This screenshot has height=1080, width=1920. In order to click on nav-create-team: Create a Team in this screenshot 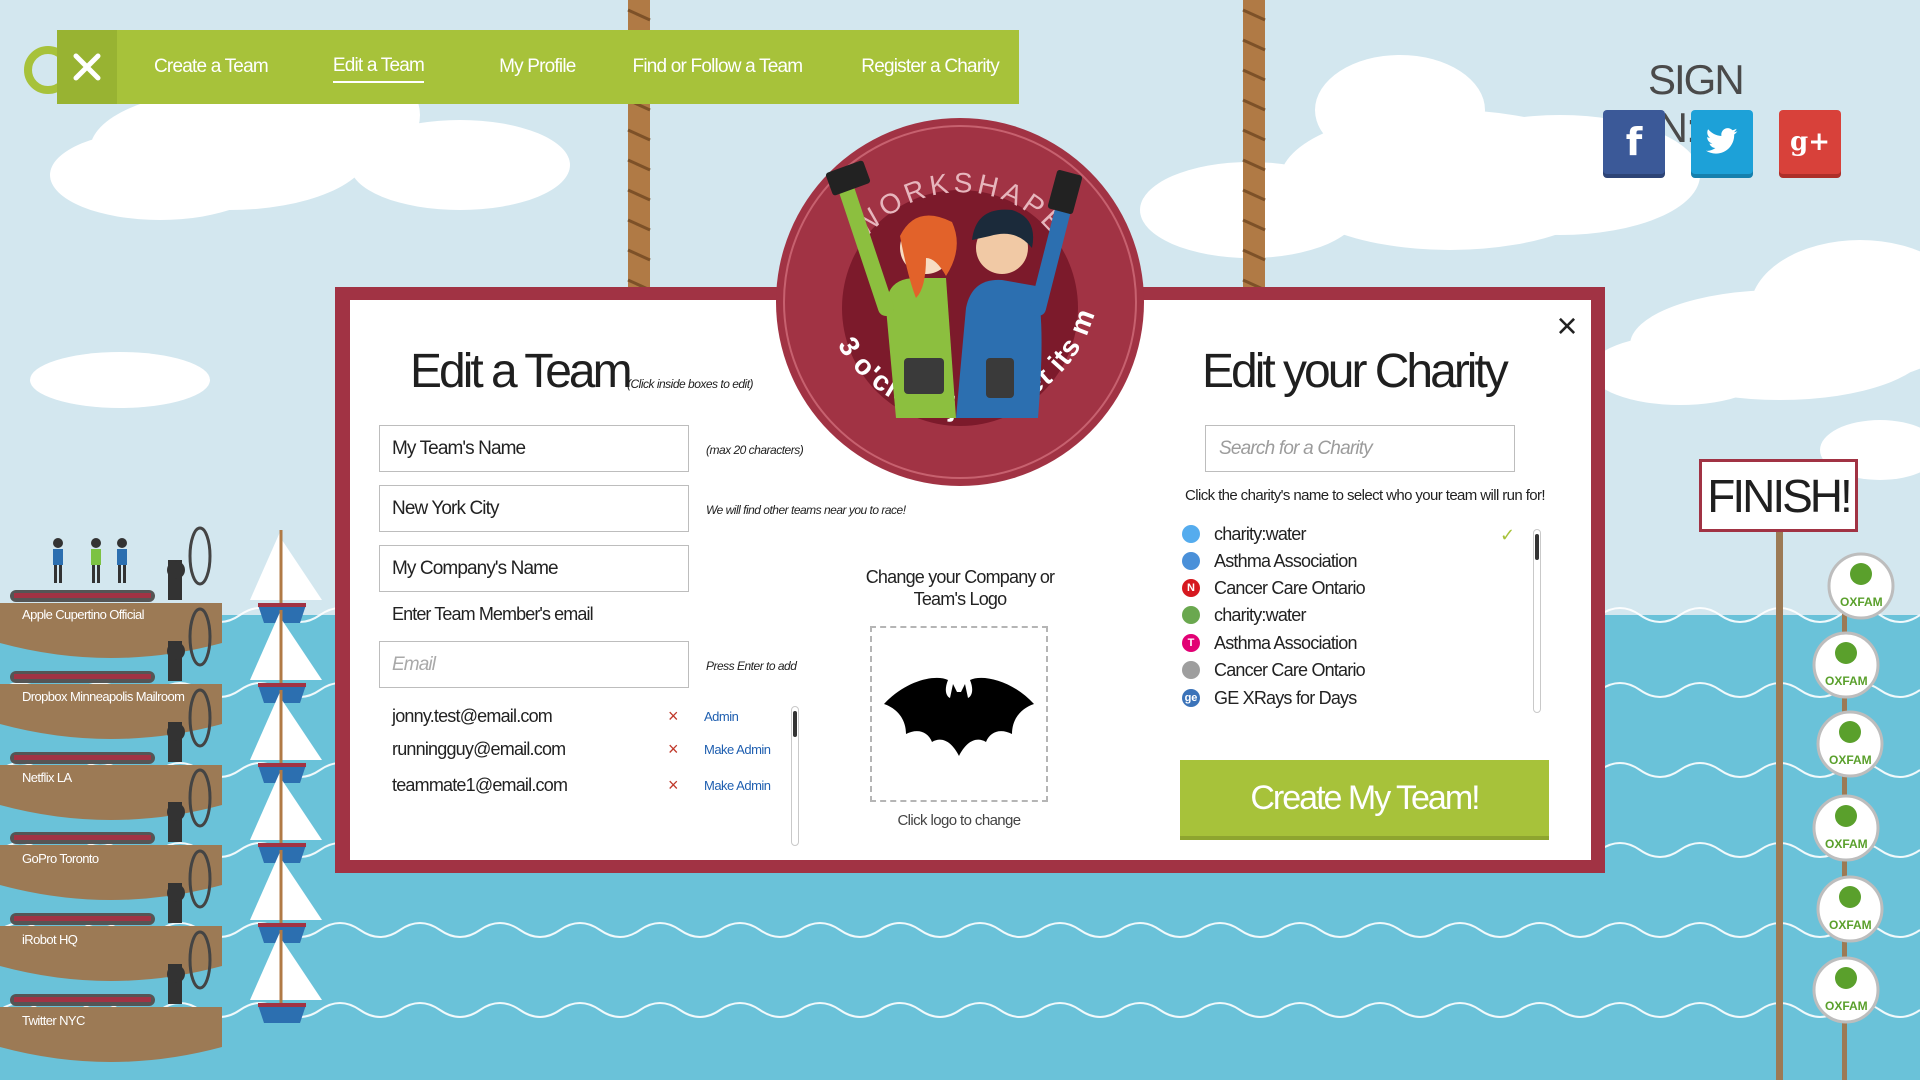, I will do `click(211, 67)`.